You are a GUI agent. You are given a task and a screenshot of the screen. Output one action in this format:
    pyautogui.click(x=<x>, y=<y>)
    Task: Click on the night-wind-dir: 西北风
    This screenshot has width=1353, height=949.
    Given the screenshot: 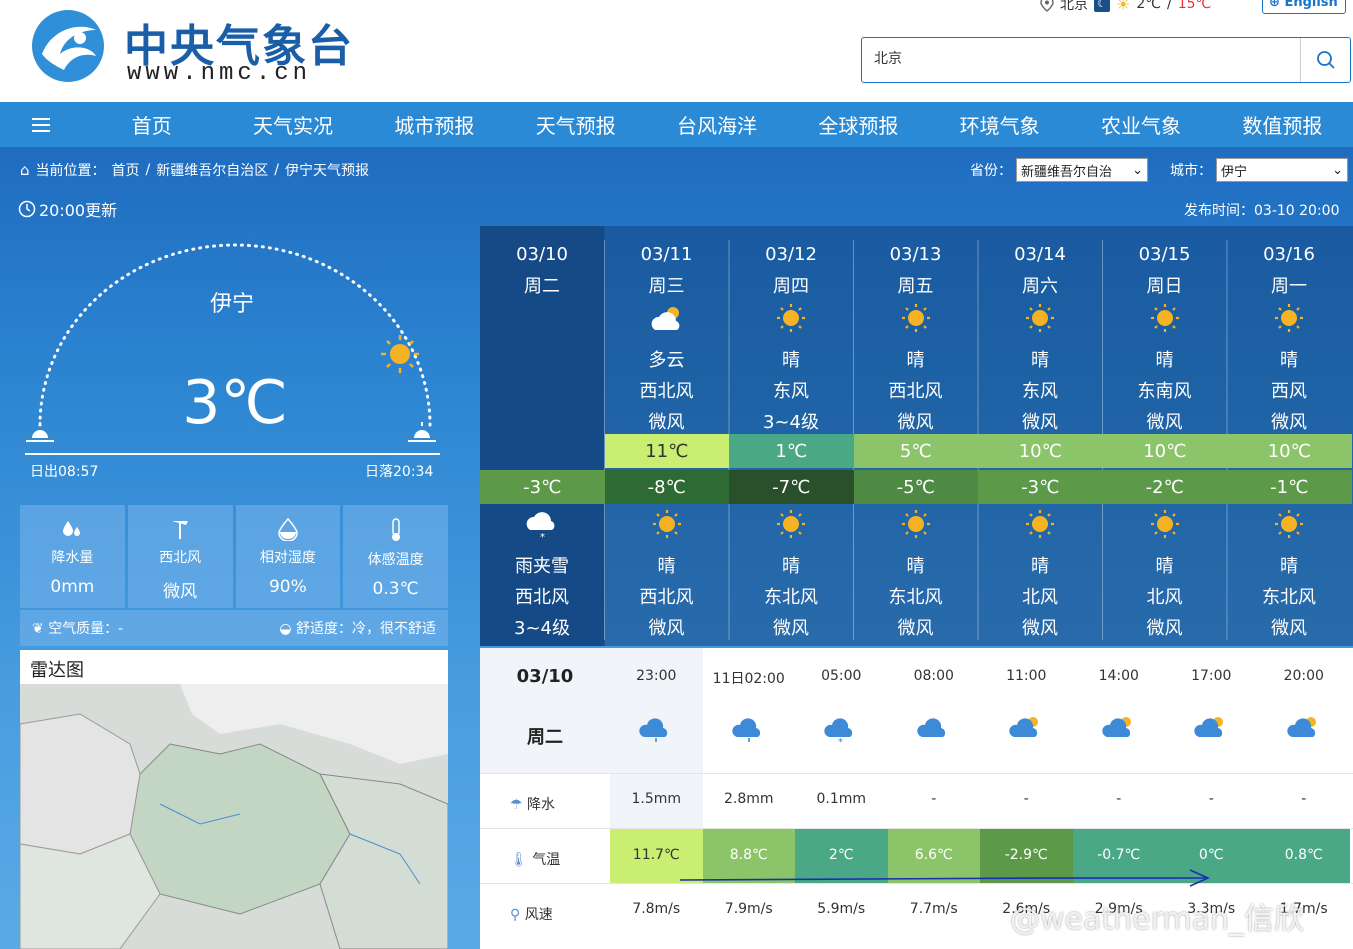 What is the action you would take?
    pyautogui.click(x=542, y=597)
    